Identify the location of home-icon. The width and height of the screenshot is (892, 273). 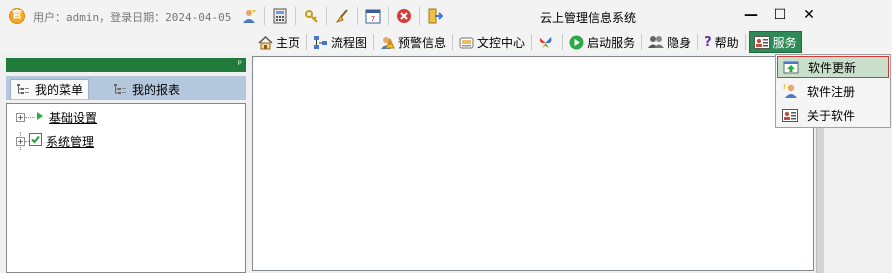
(265, 42).